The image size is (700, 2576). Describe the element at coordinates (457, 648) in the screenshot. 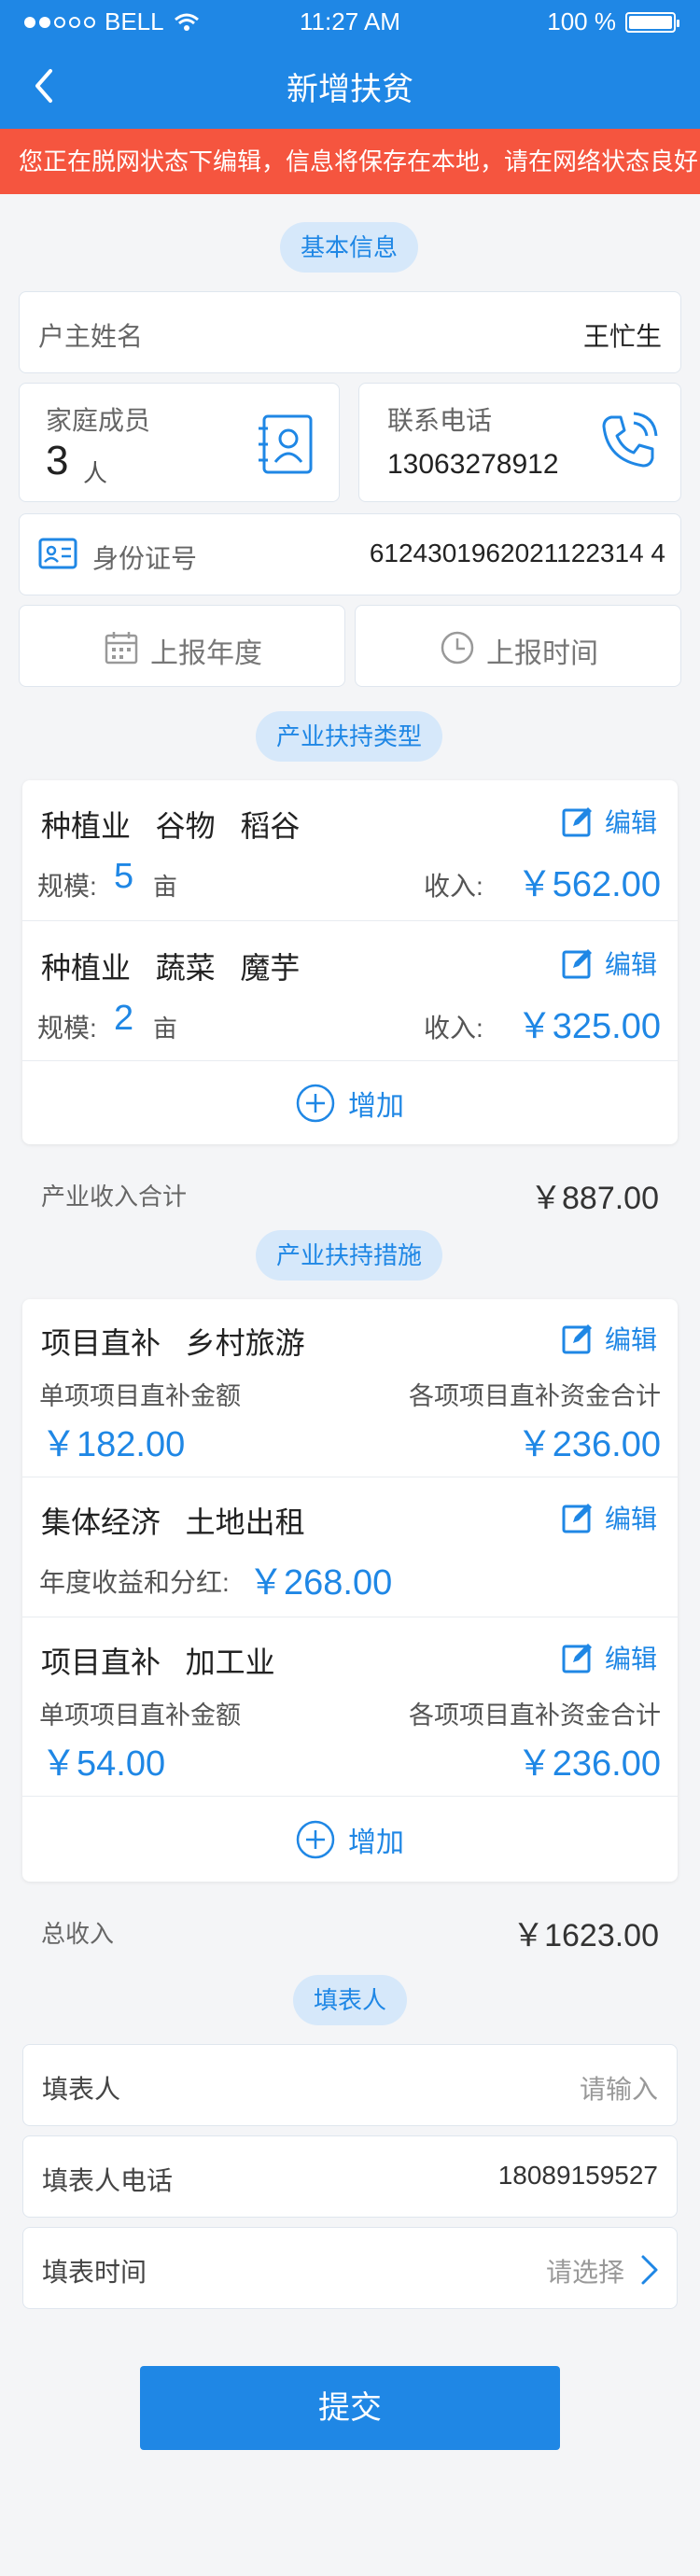

I see `clock-icon` at that location.